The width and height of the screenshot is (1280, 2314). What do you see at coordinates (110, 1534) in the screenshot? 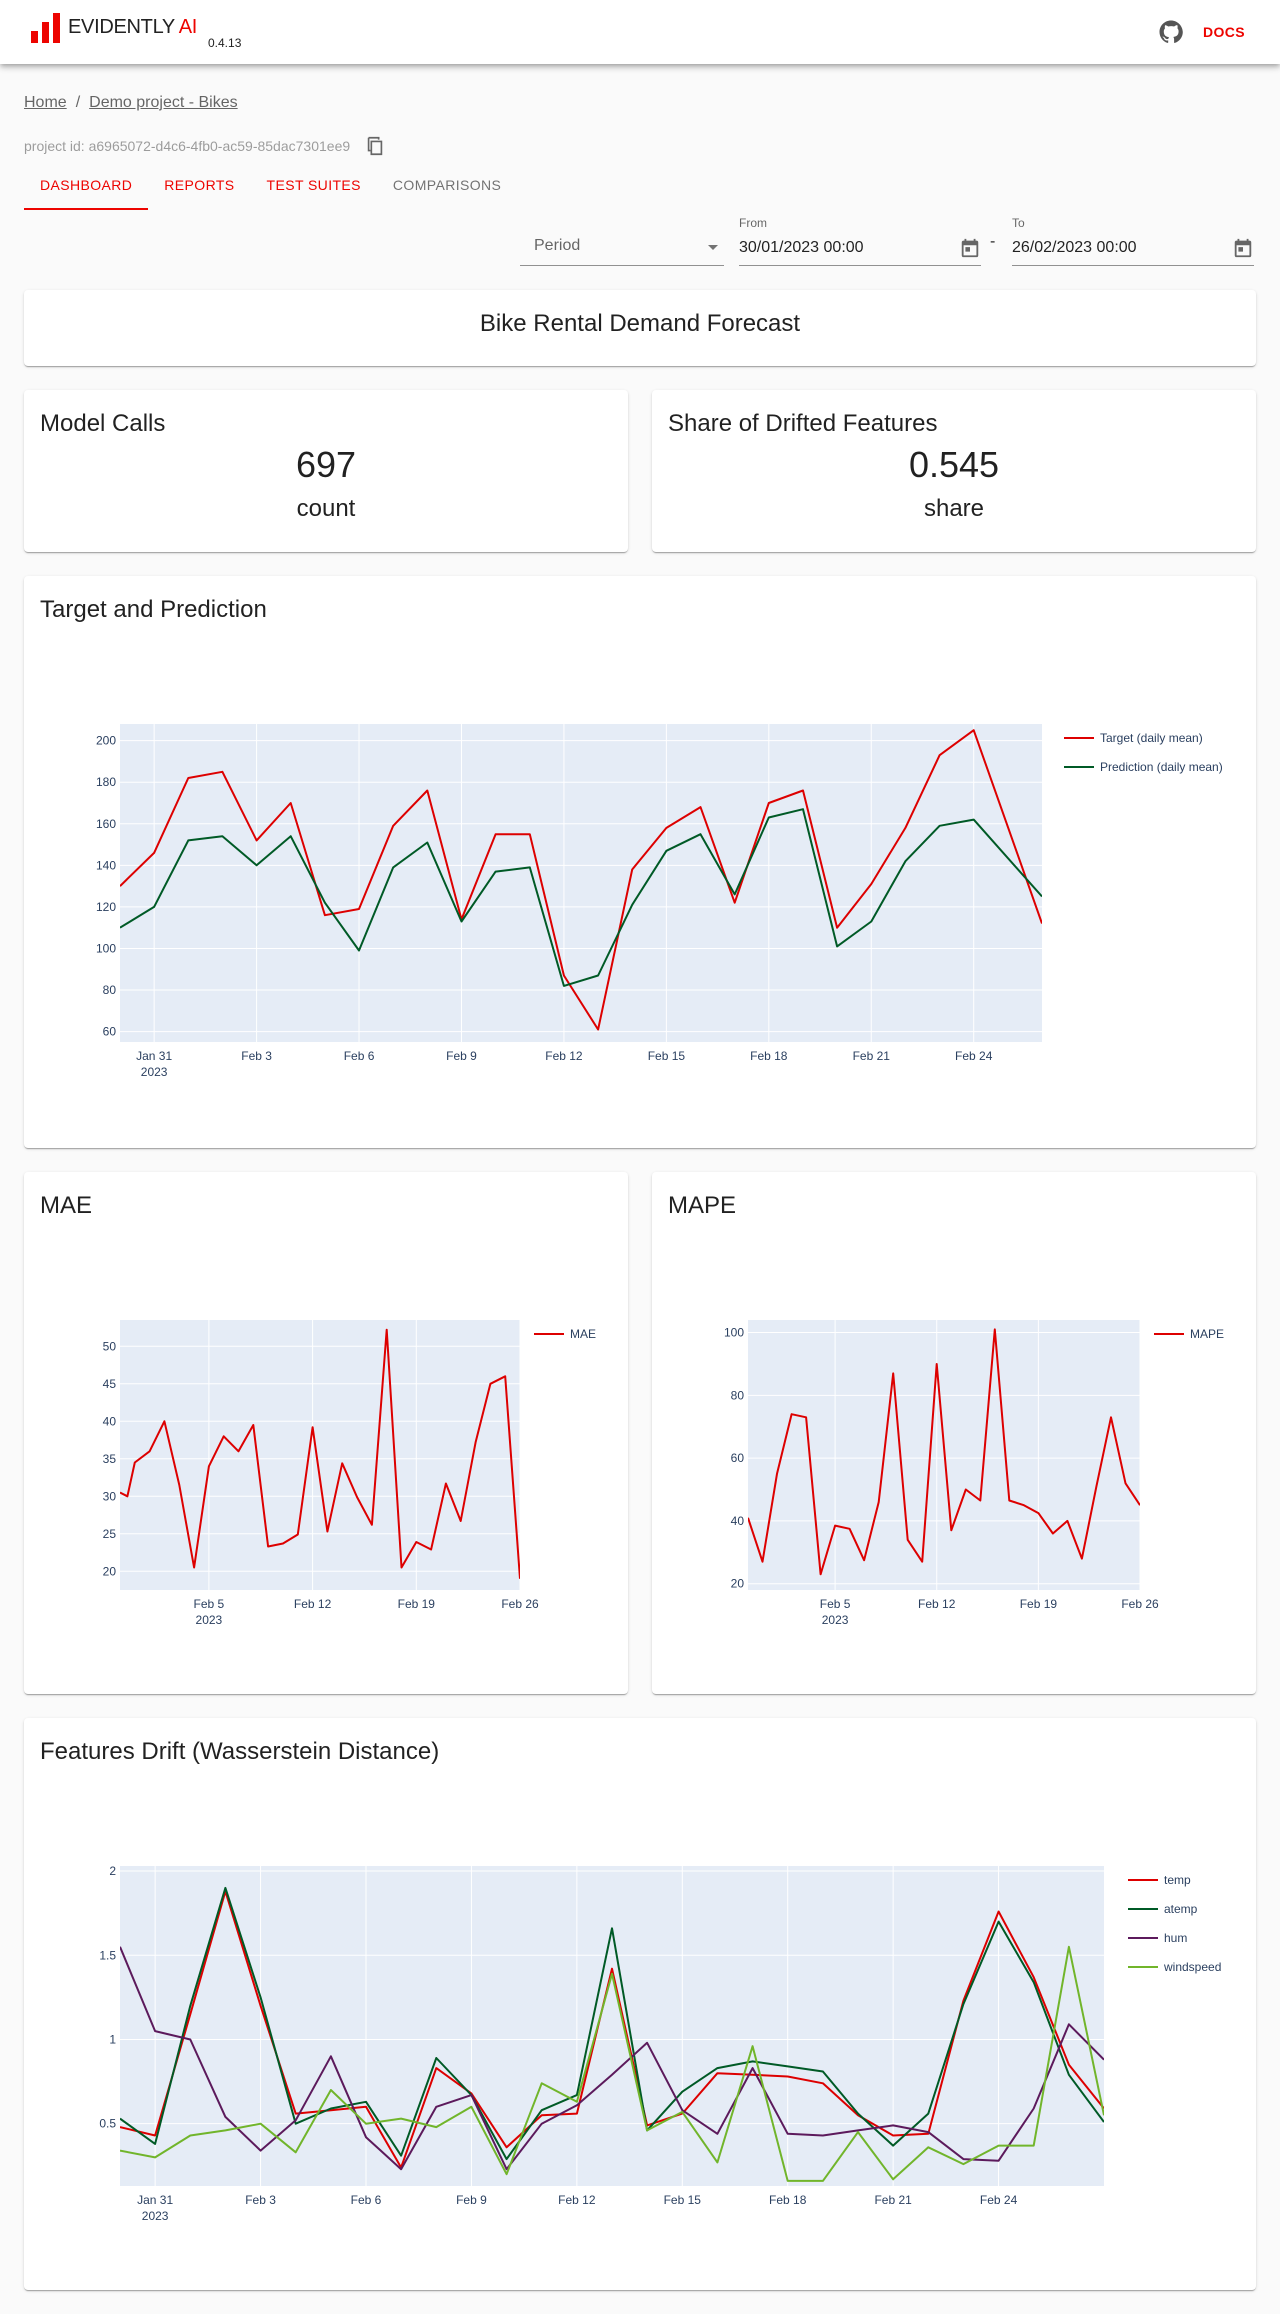
I see `y-tick-label: 25` at bounding box center [110, 1534].